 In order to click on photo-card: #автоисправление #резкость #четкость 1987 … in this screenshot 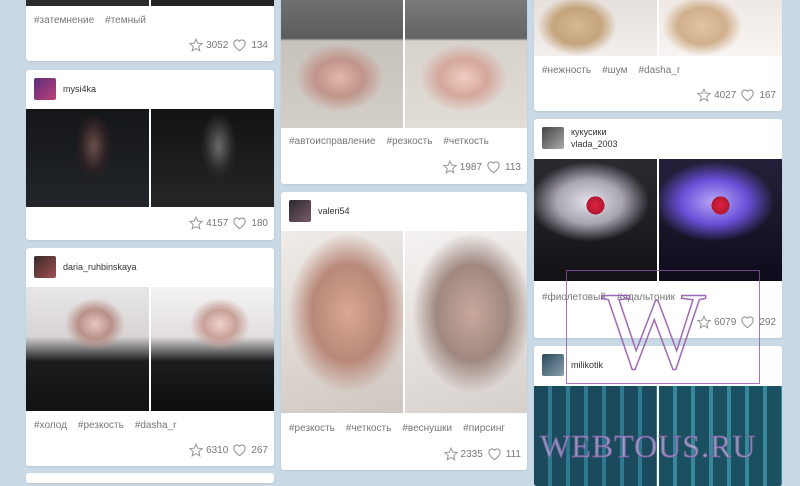, I will do `click(404, 92)`.